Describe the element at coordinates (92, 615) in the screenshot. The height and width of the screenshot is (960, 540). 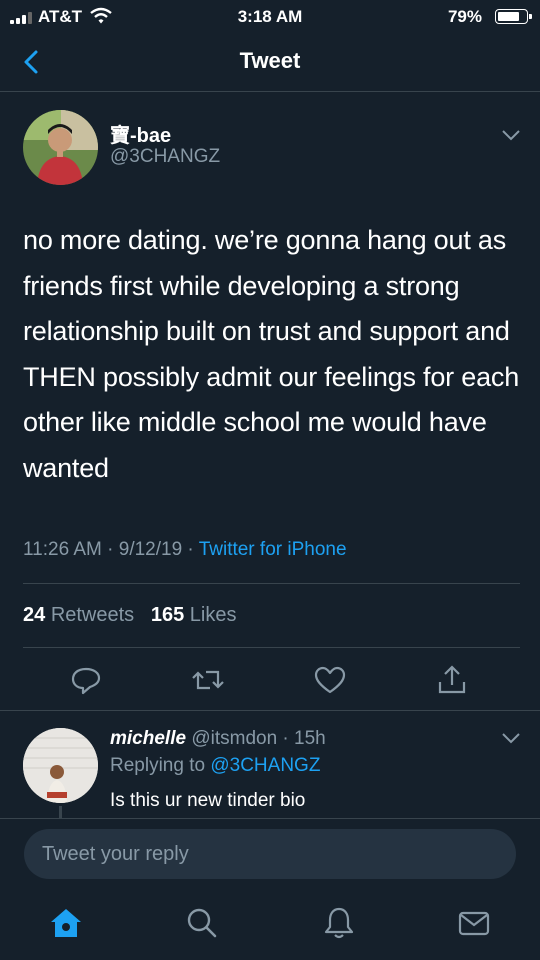
I see `retweets-label: Retweets` at that location.